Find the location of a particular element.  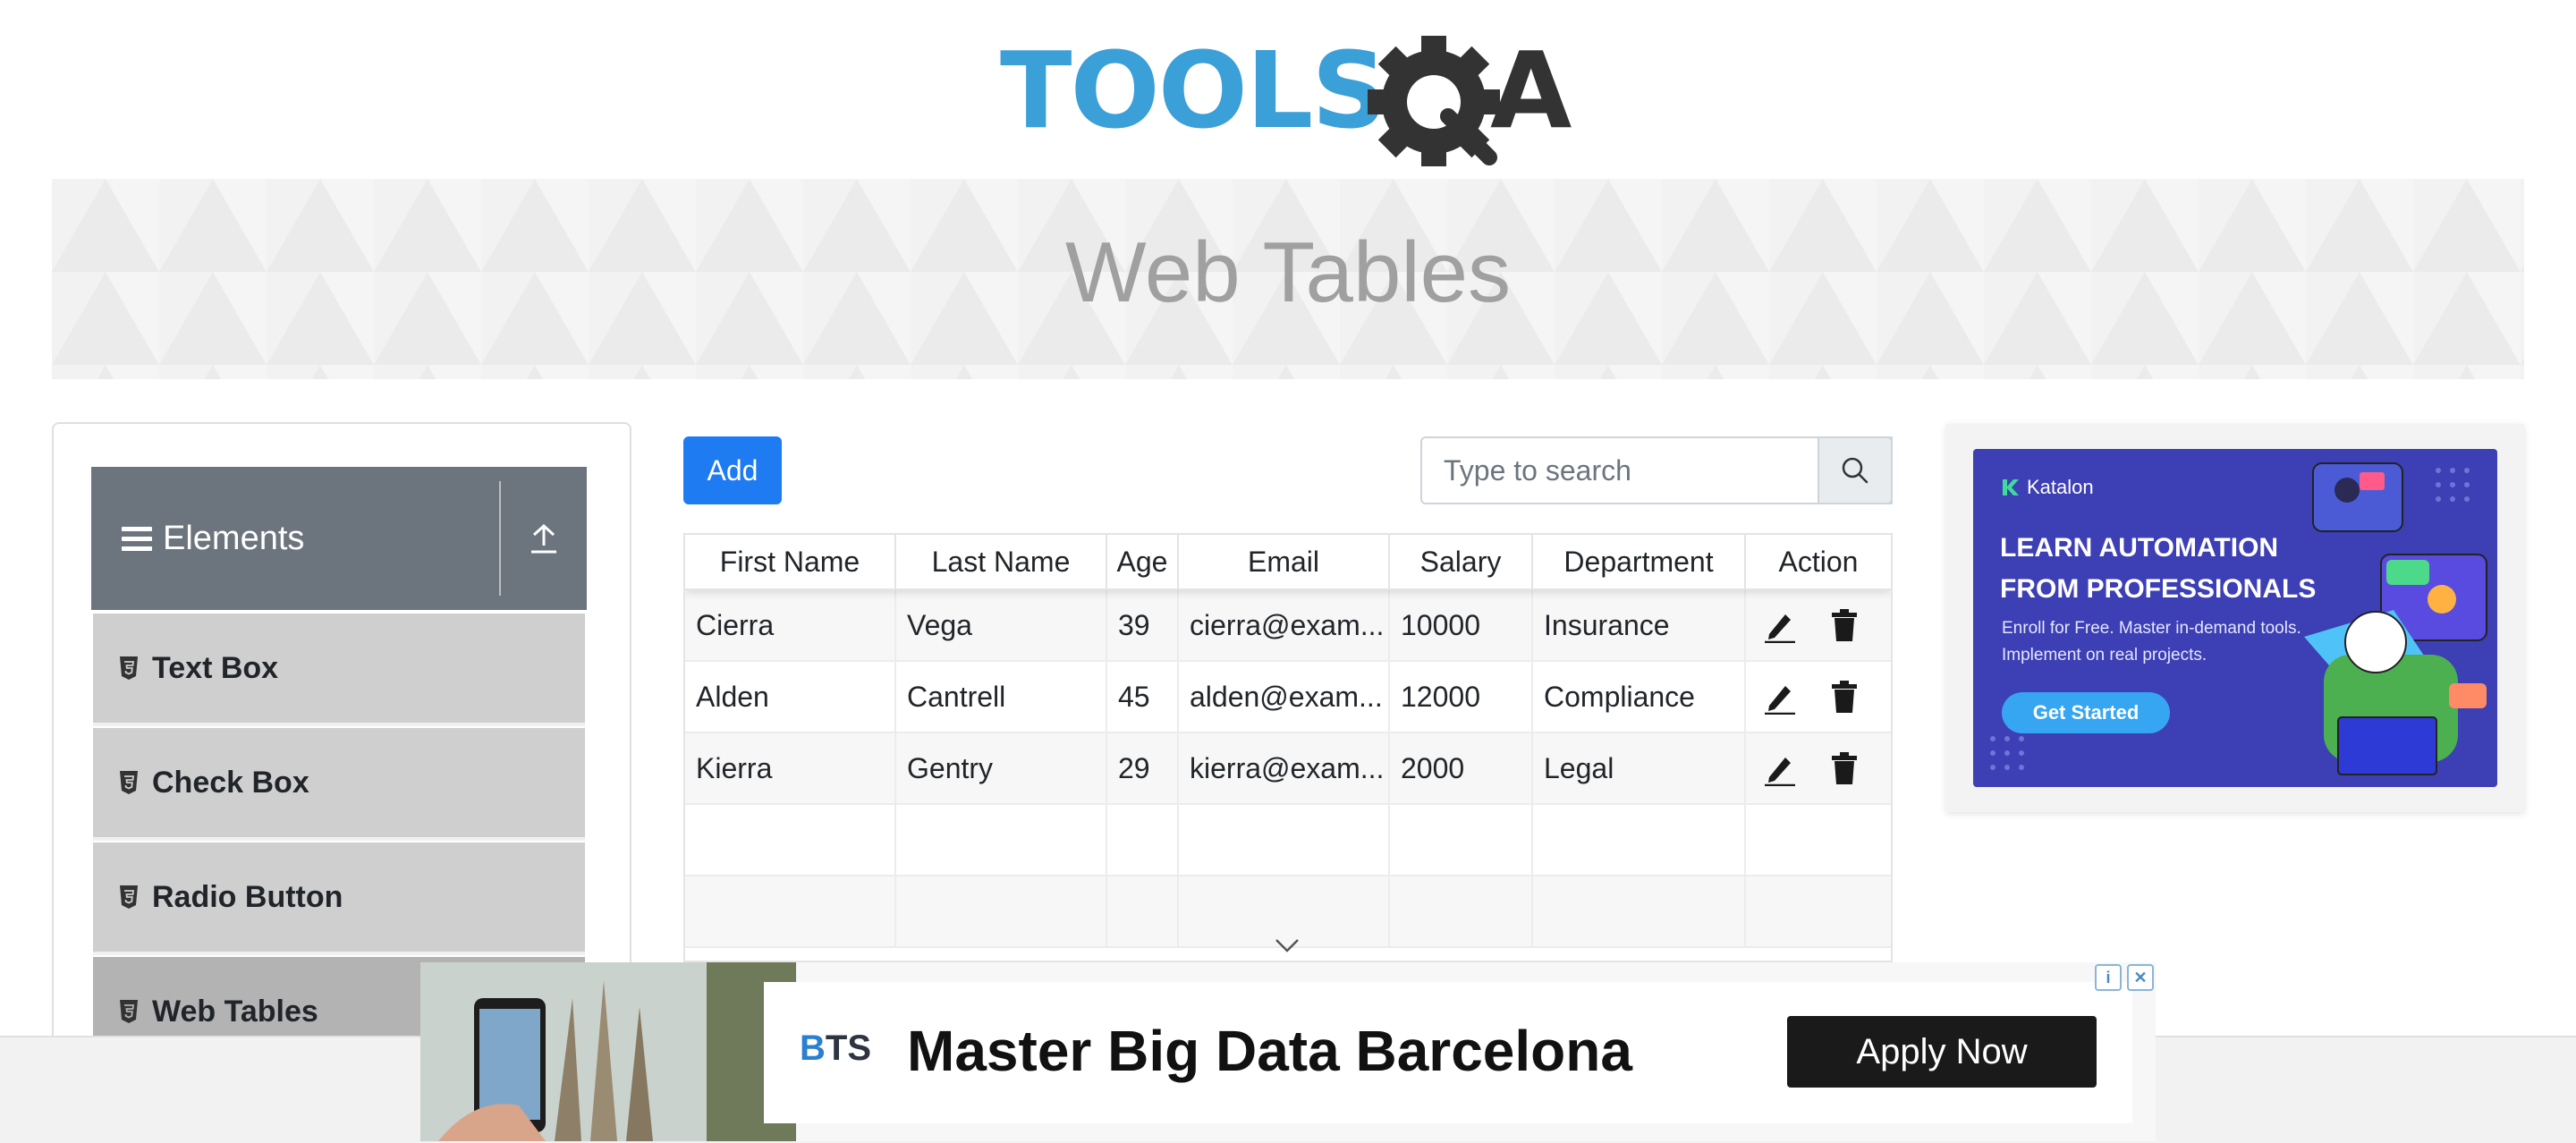

column-header-action: Action is located at coordinates (1818, 561).